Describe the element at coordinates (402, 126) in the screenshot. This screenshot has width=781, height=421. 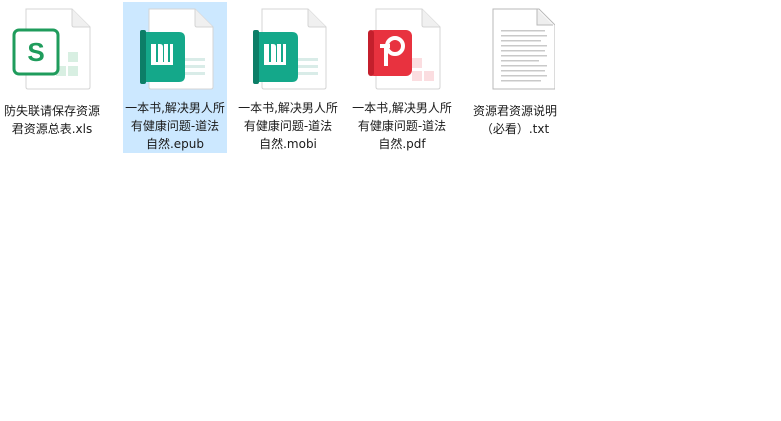
I see `file-name-label: 一本书,解决男人所有健康问题-道法自然.pdf` at that location.